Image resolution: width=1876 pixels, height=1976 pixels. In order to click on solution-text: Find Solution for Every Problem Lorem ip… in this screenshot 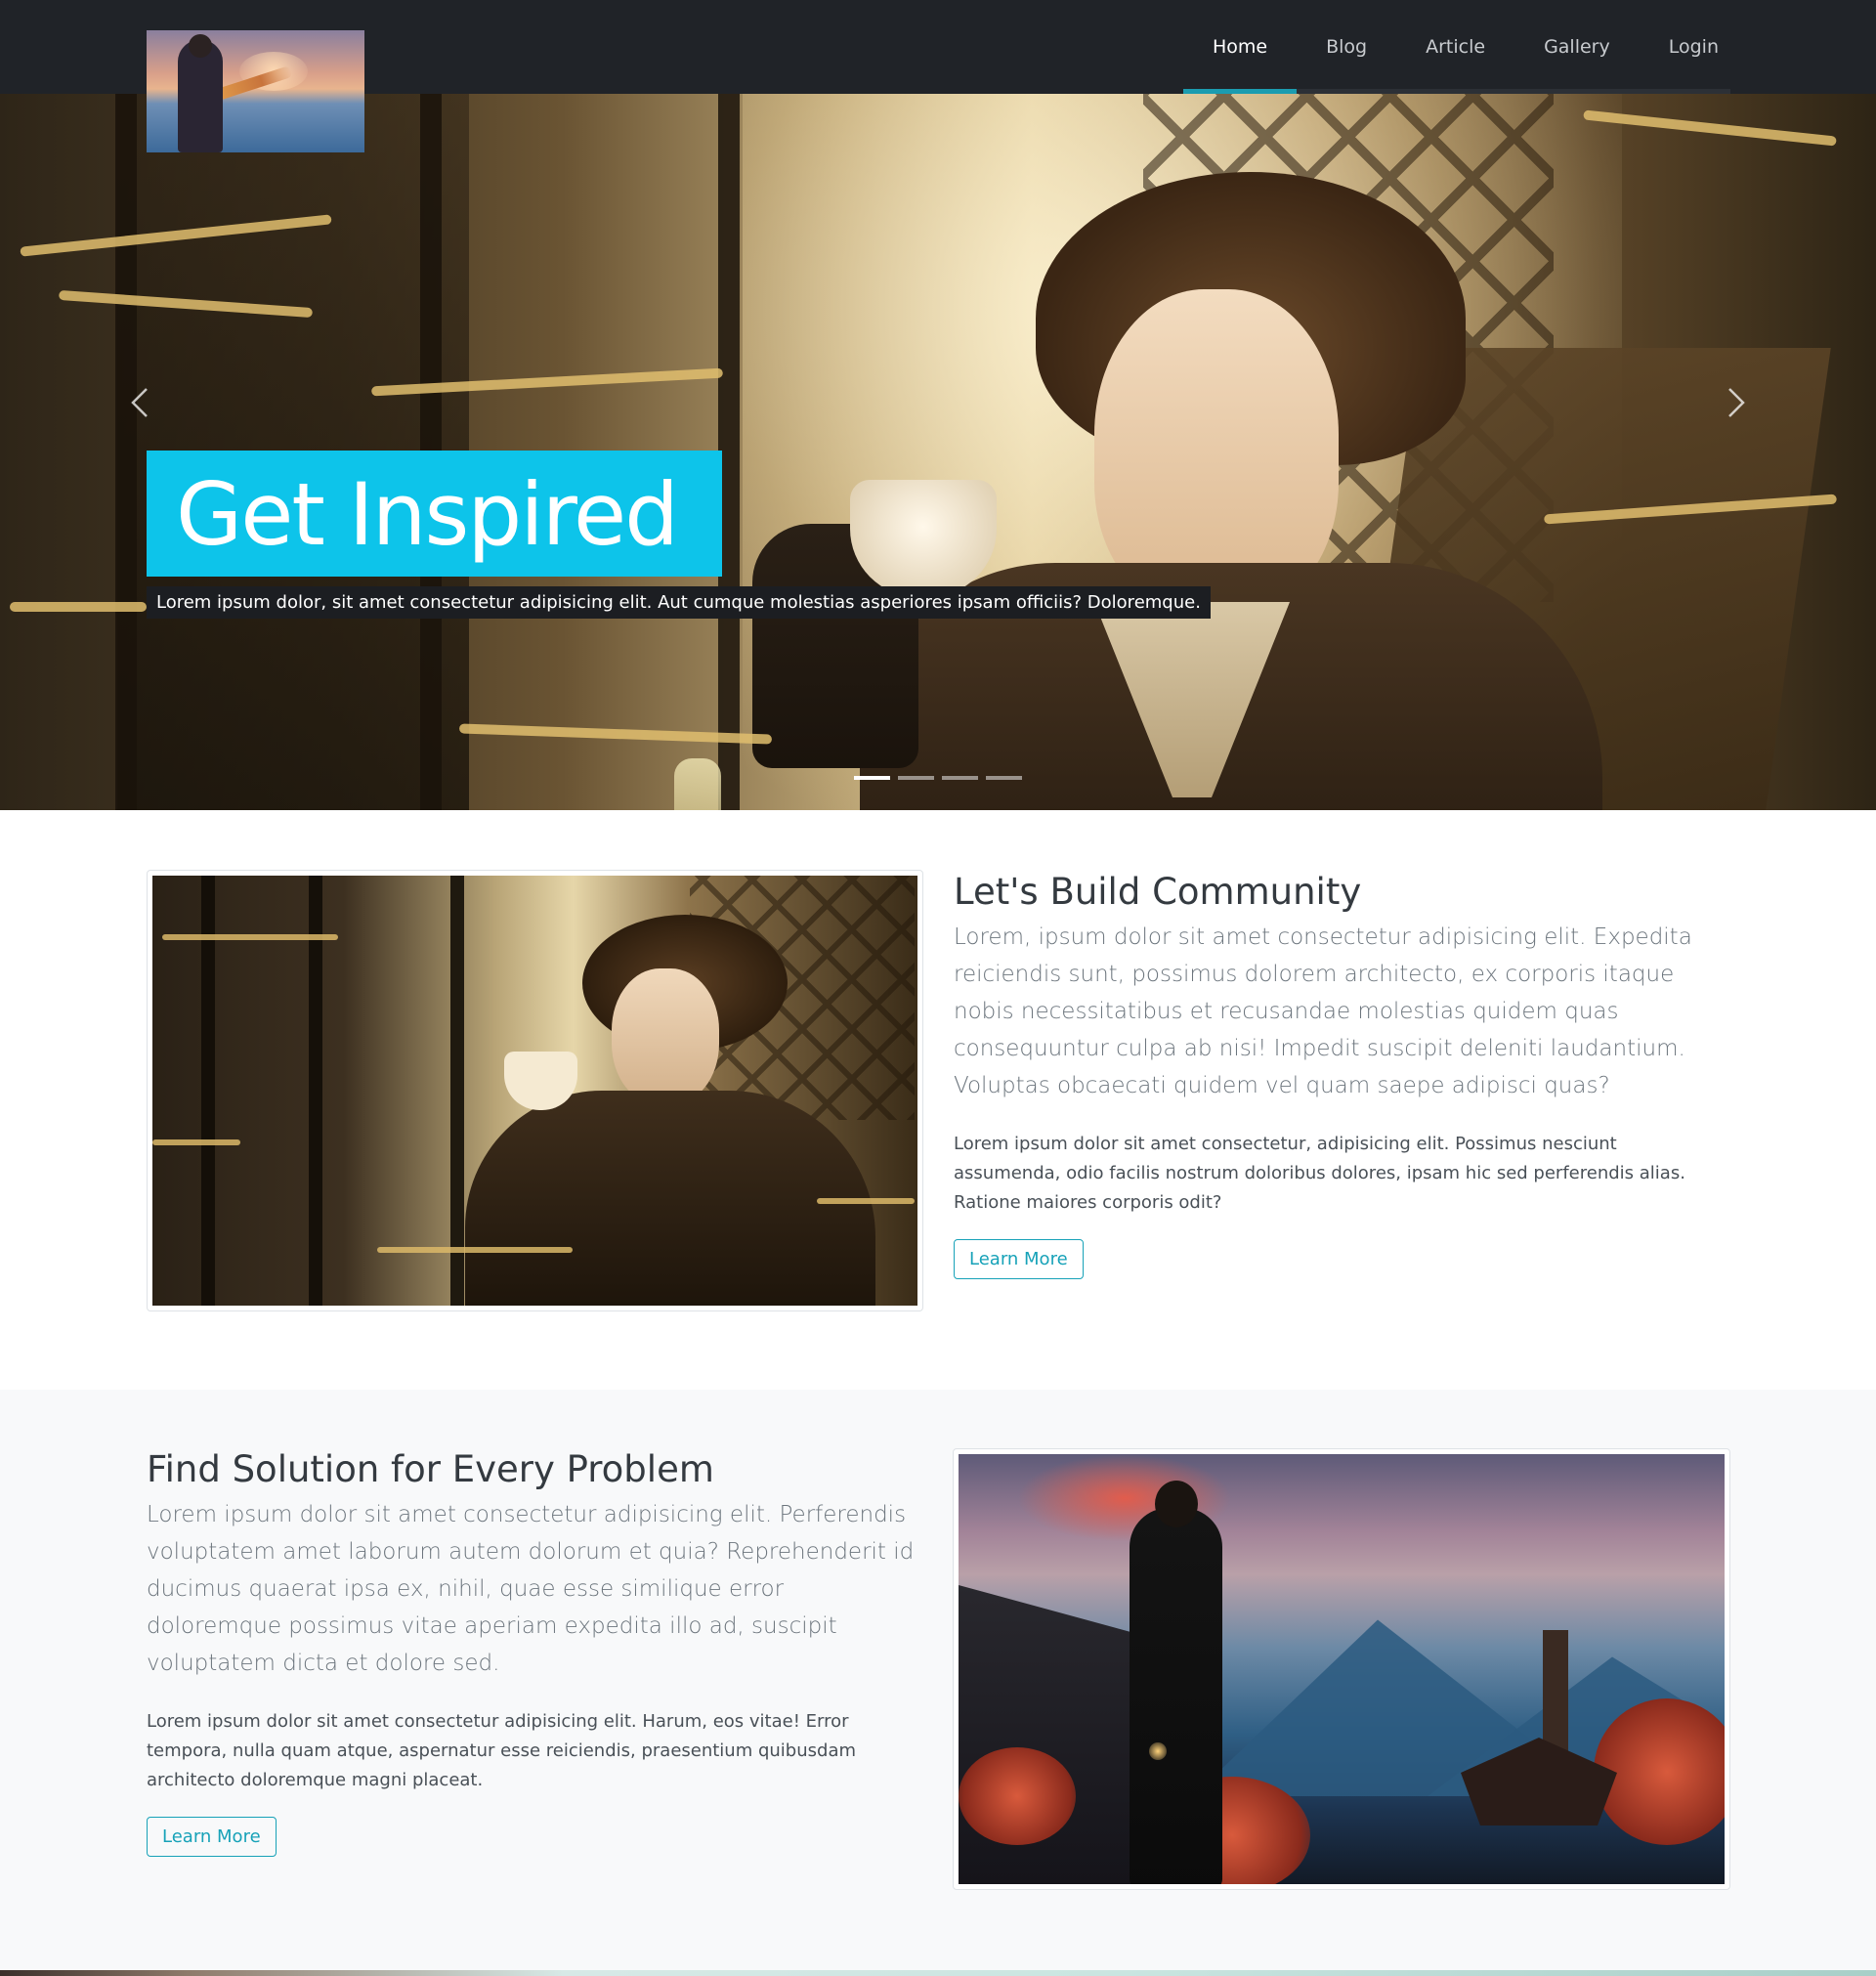, I will do `click(532, 1653)`.